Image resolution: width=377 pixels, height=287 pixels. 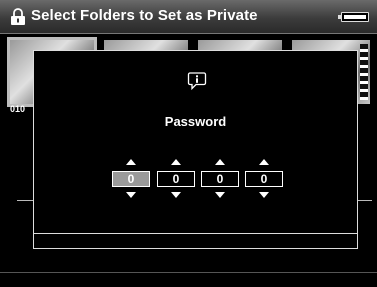 I want to click on password-digit-3: 0, so click(x=220, y=179).